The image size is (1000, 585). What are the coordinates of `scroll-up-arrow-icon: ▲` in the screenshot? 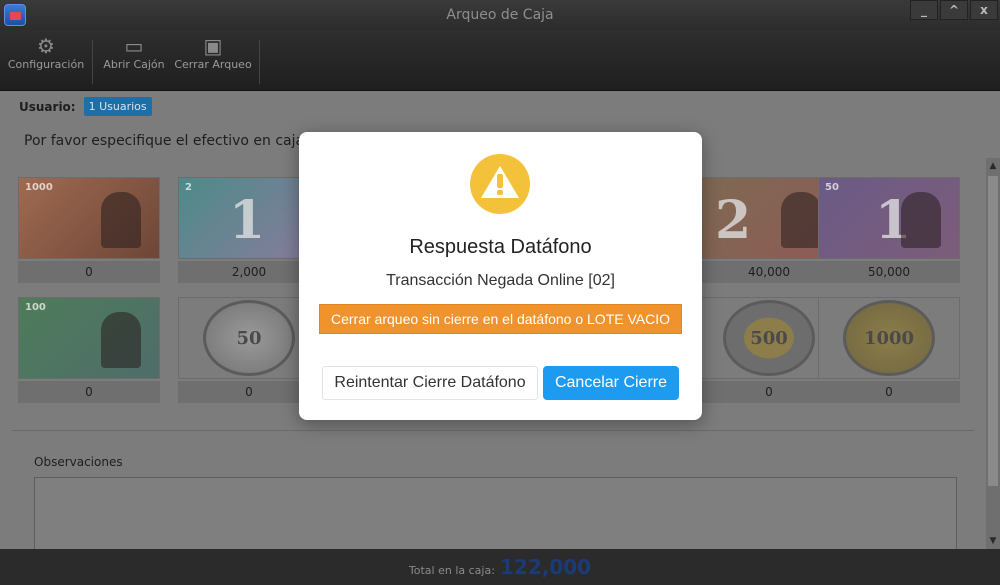 It's located at (993, 166).